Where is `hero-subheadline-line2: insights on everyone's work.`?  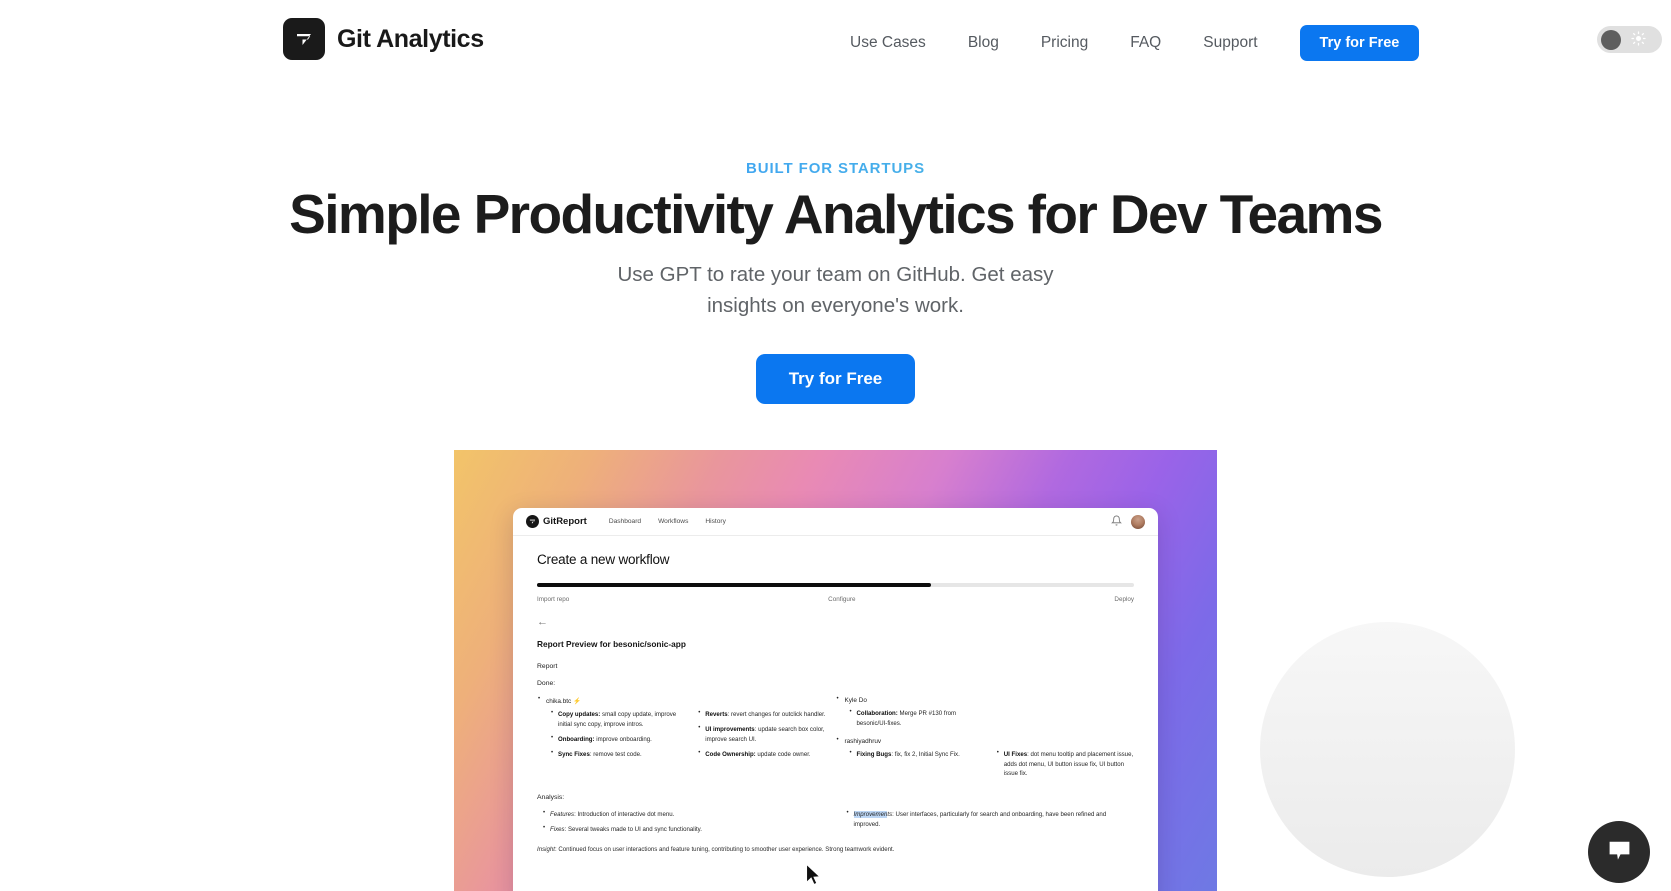
hero-subheadline-line2: insights on everyone's work. is located at coordinates (835, 305).